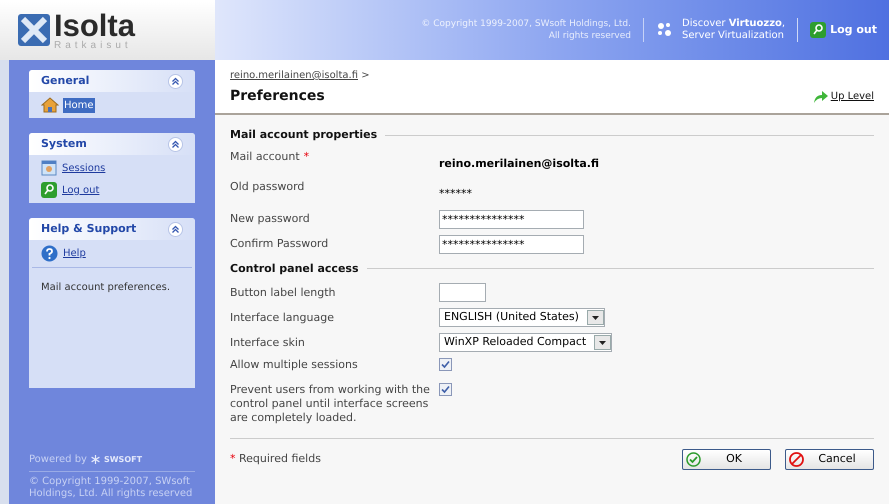 This screenshot has height=504, width=889. What do you see at coordinates (279, 243) in the screenshot?
I see `field-label: Confirm Password` at bounding box center [279, 243].